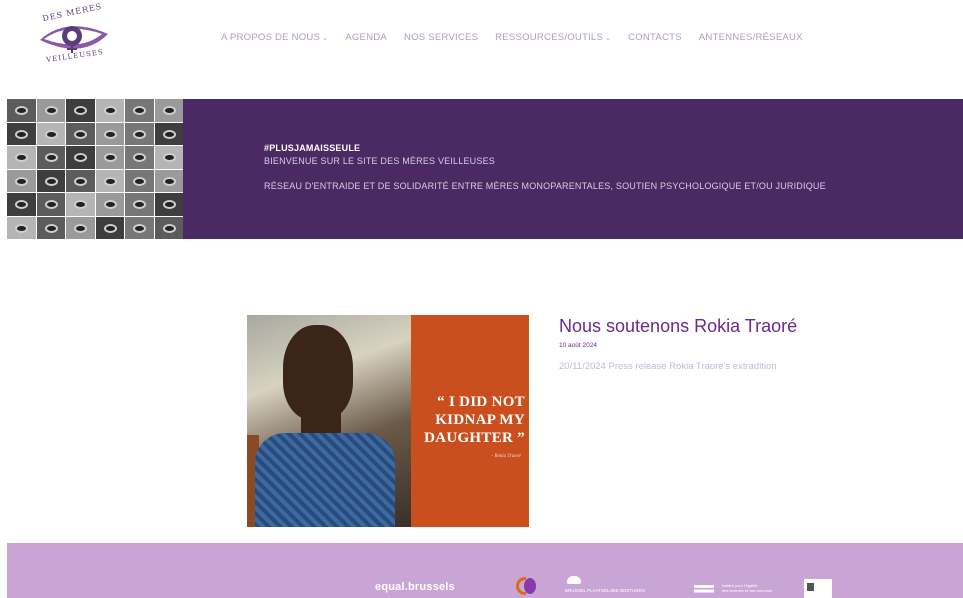 The width and height of the screenshot is (963, 598). I want to click on partner-fwb-logo, so click(528, 586).